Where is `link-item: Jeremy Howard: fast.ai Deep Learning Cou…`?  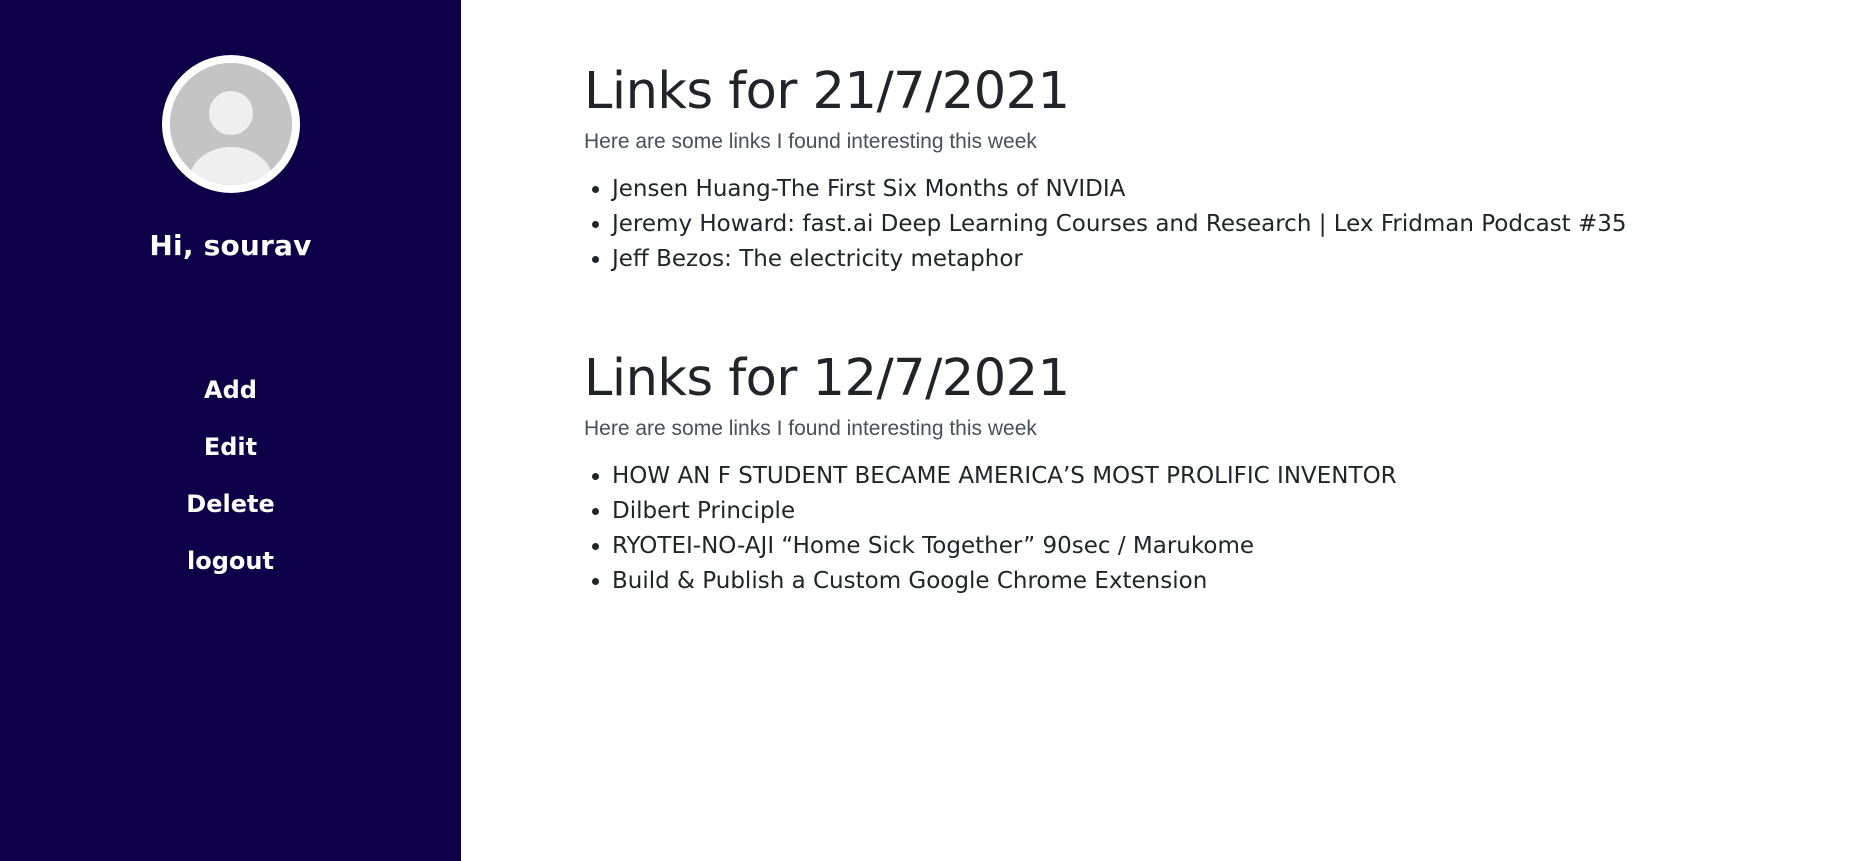 link-item: Jeremy Howard: fast.ai Deep Learning Cou… is located at coordinates (1119, 224).